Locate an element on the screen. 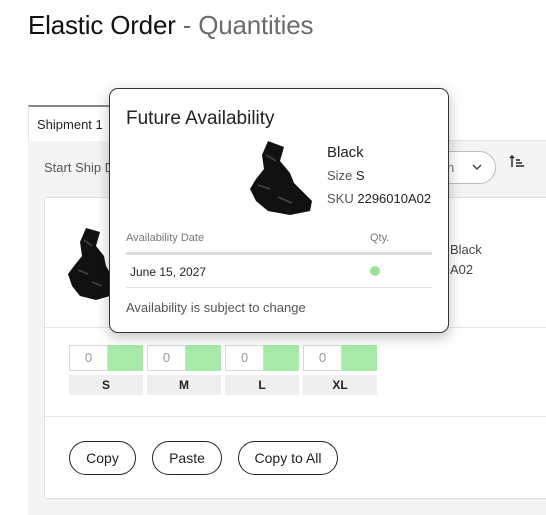  page-title-subtitle: Quantities is located at coordinates (256, 25).